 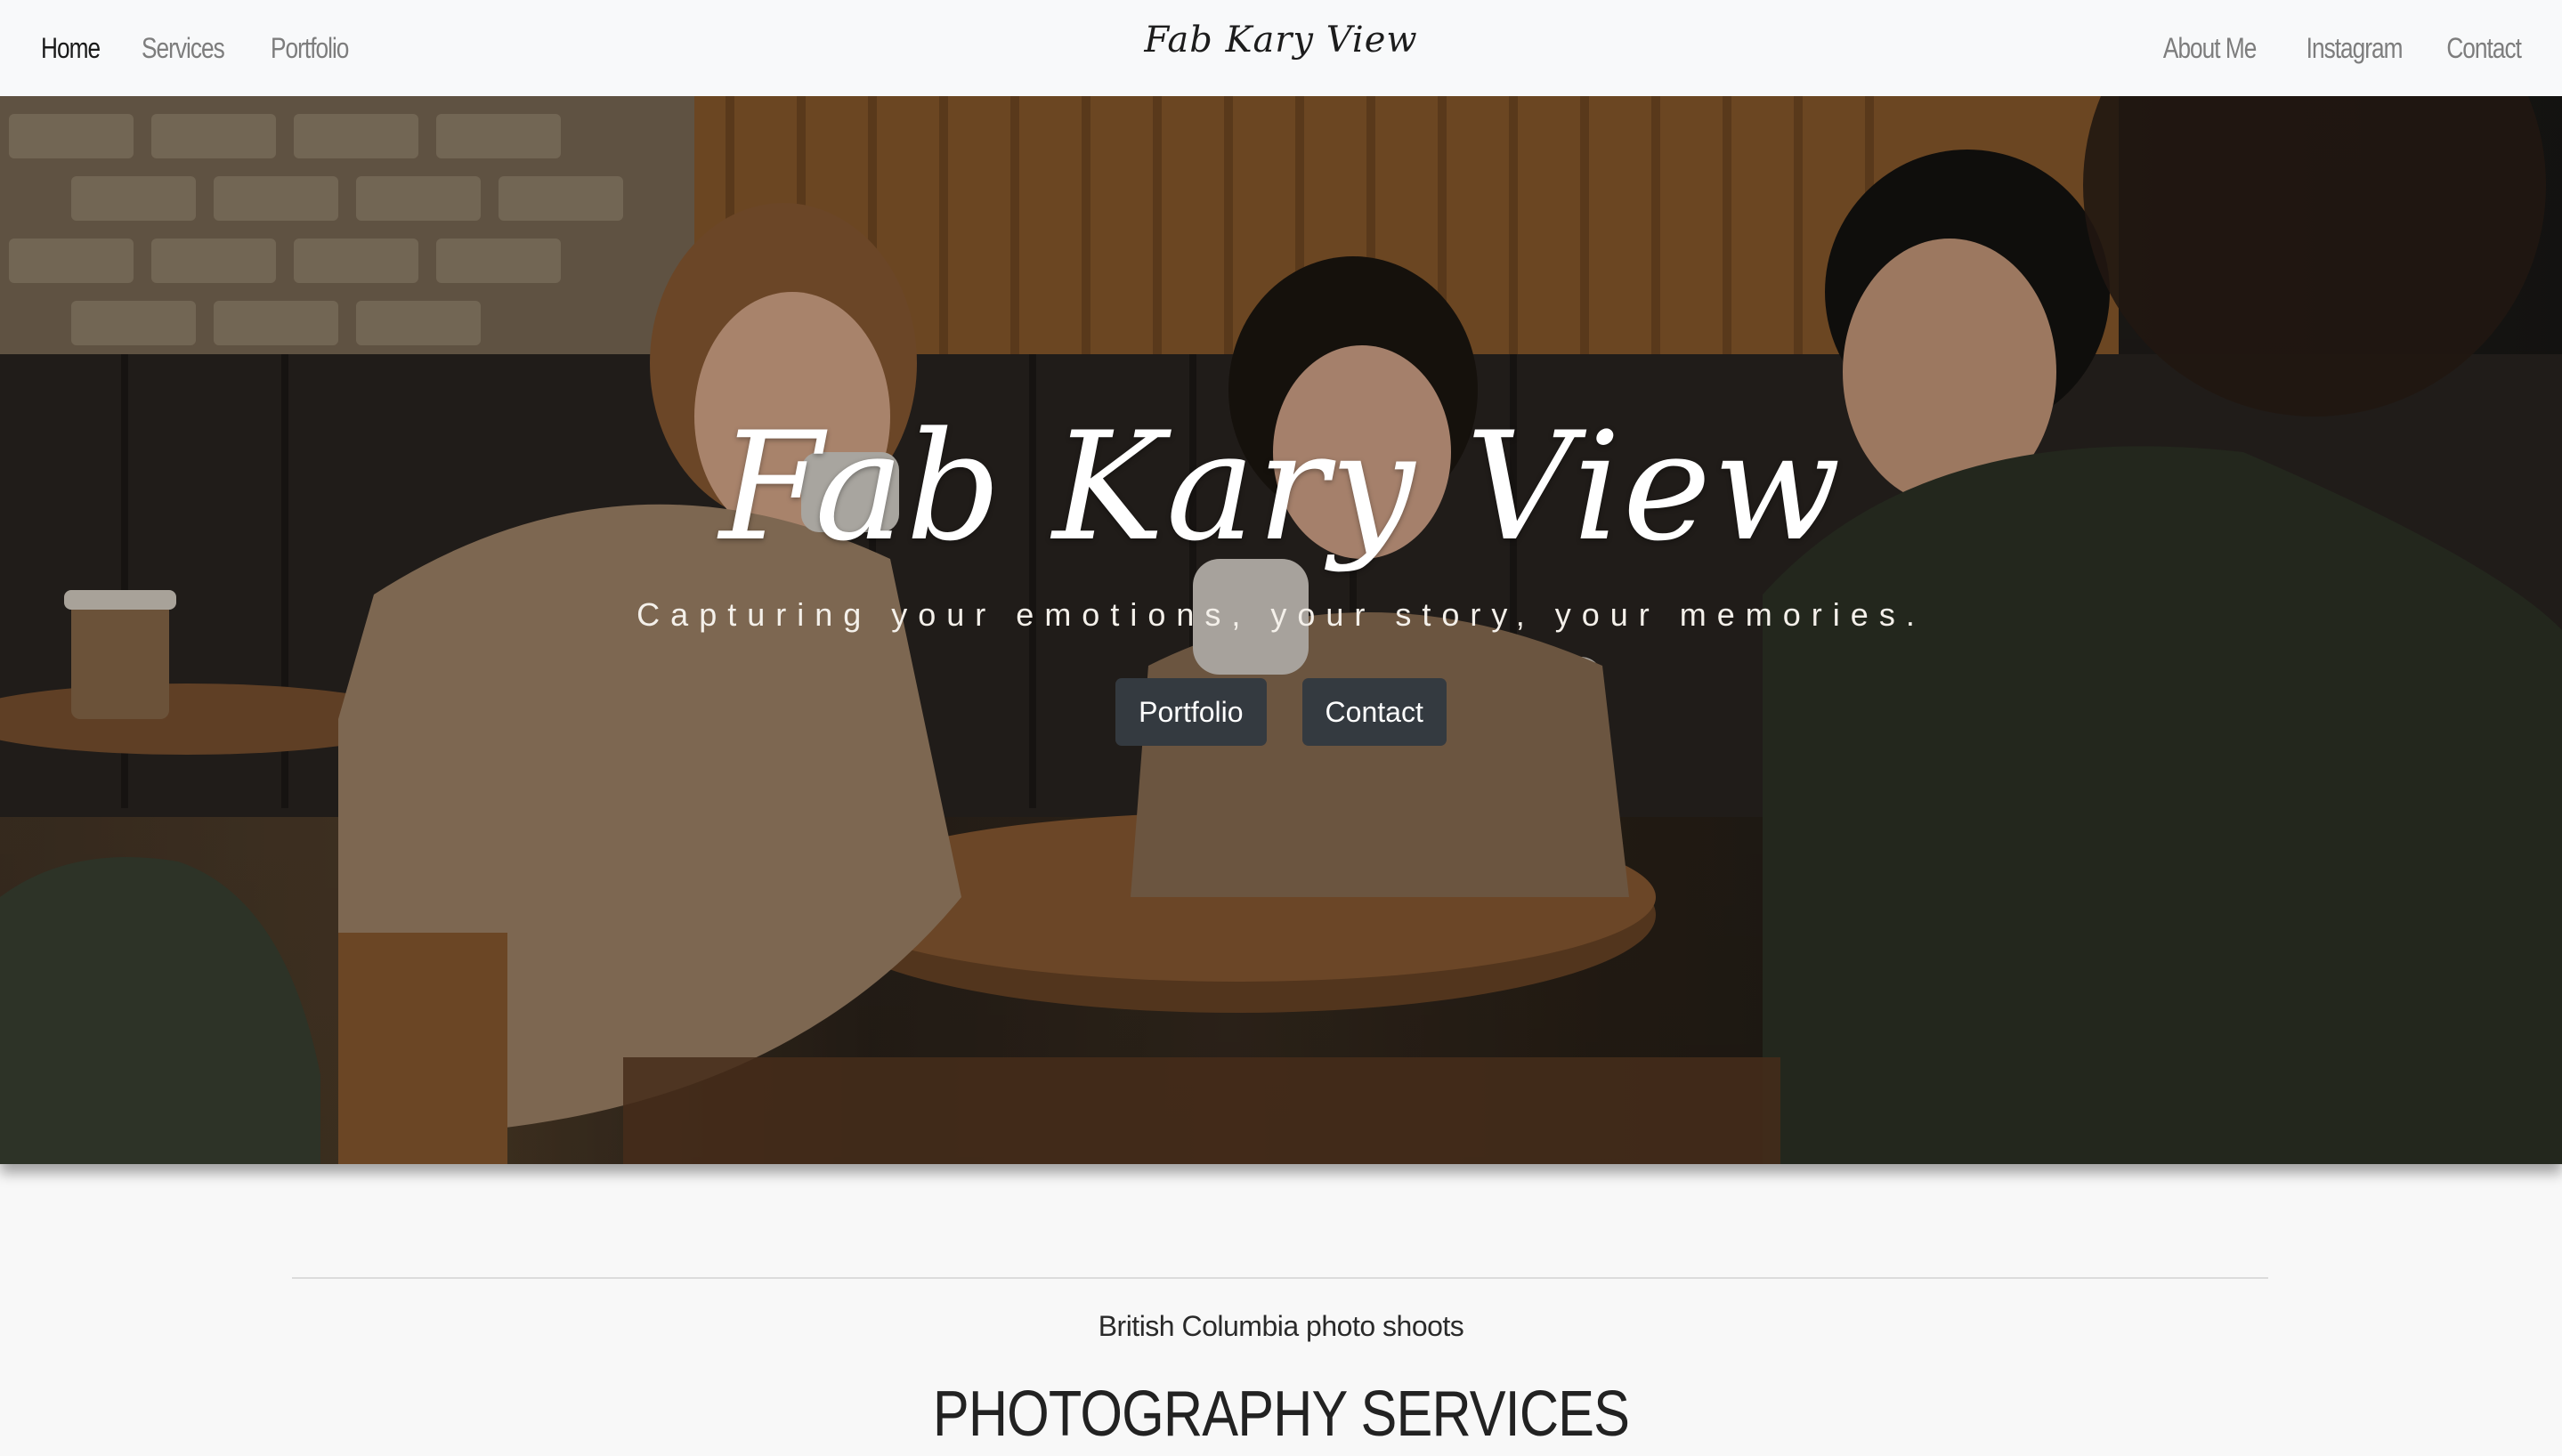 I want to click on brand-logo: Fab Kary View, so click(x=1280, y=40).